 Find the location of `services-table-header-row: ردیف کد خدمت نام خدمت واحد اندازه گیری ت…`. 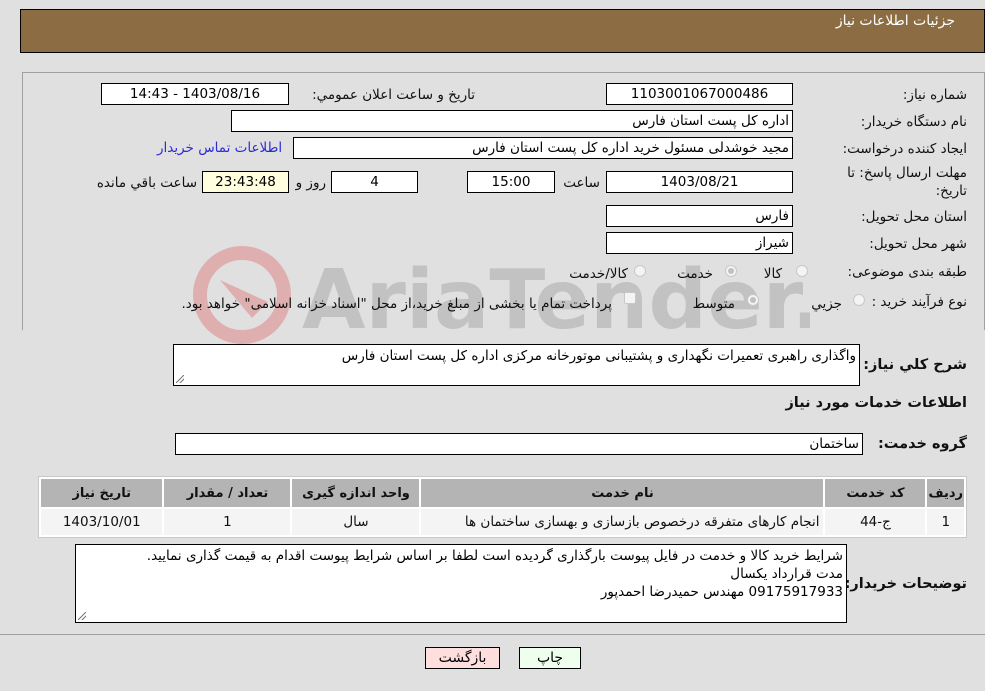

services-table-header-row: ردیف کد خدمت نام خدمت واحد اندازه گیری ت… is located at coordinates (502, 493).